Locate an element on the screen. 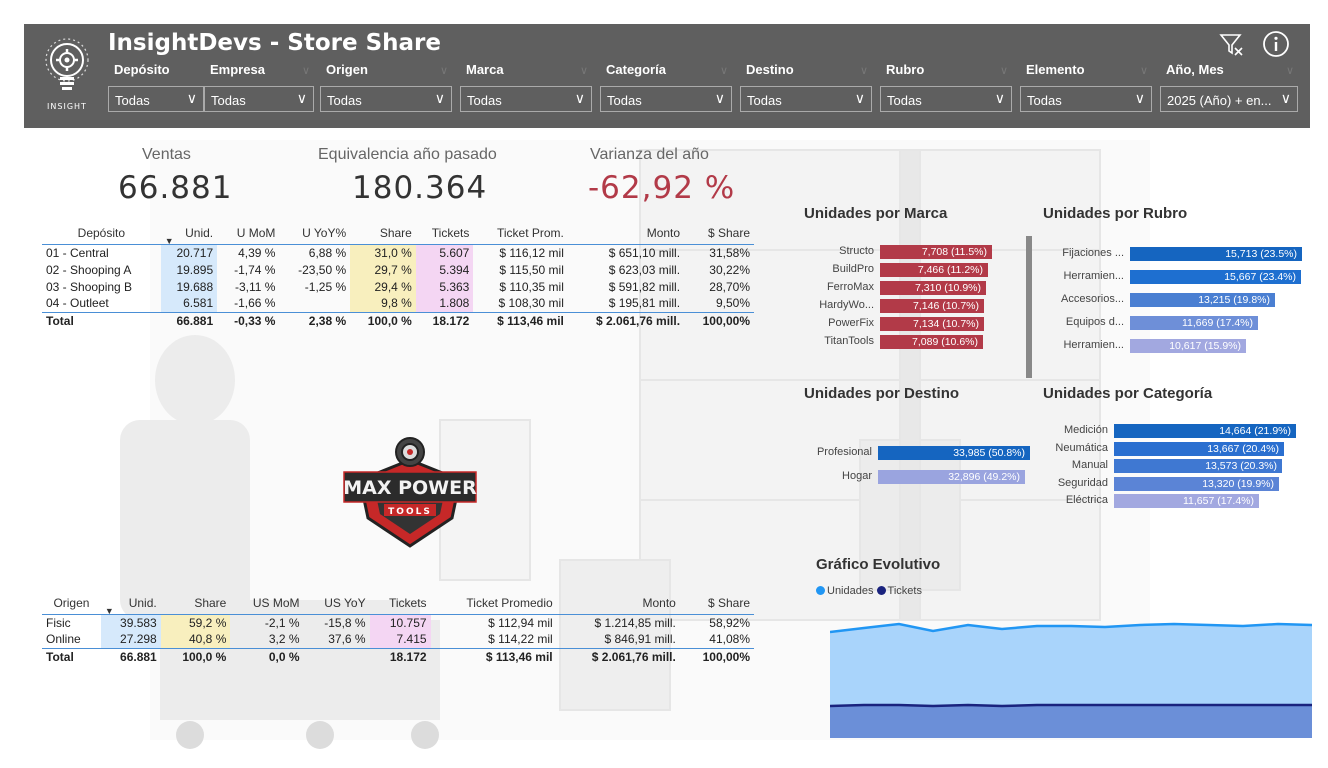 The image size is (1328, 768). bar-category-label: Medición is located at coordinates (1085, 430).